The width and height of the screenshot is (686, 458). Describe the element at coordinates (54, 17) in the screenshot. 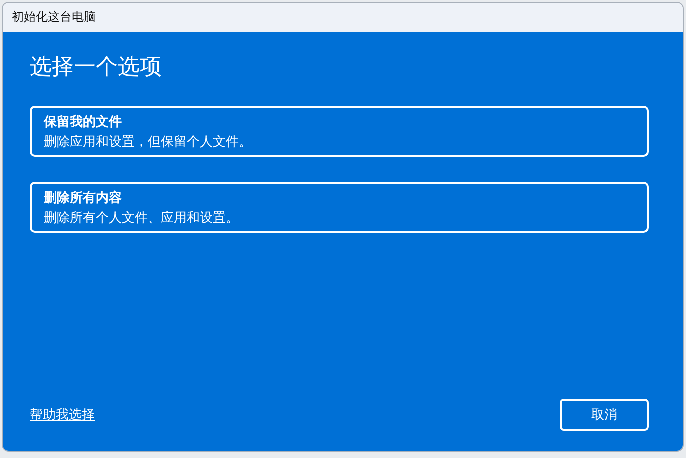

I see `window-title: 初始化这台电脑` at that location.